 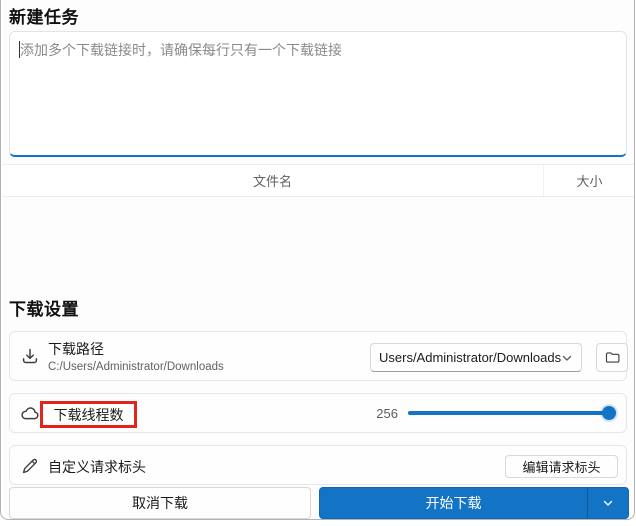 I want to click on request-headers-label: 自定义请求标头, so click(x=97, y=467).